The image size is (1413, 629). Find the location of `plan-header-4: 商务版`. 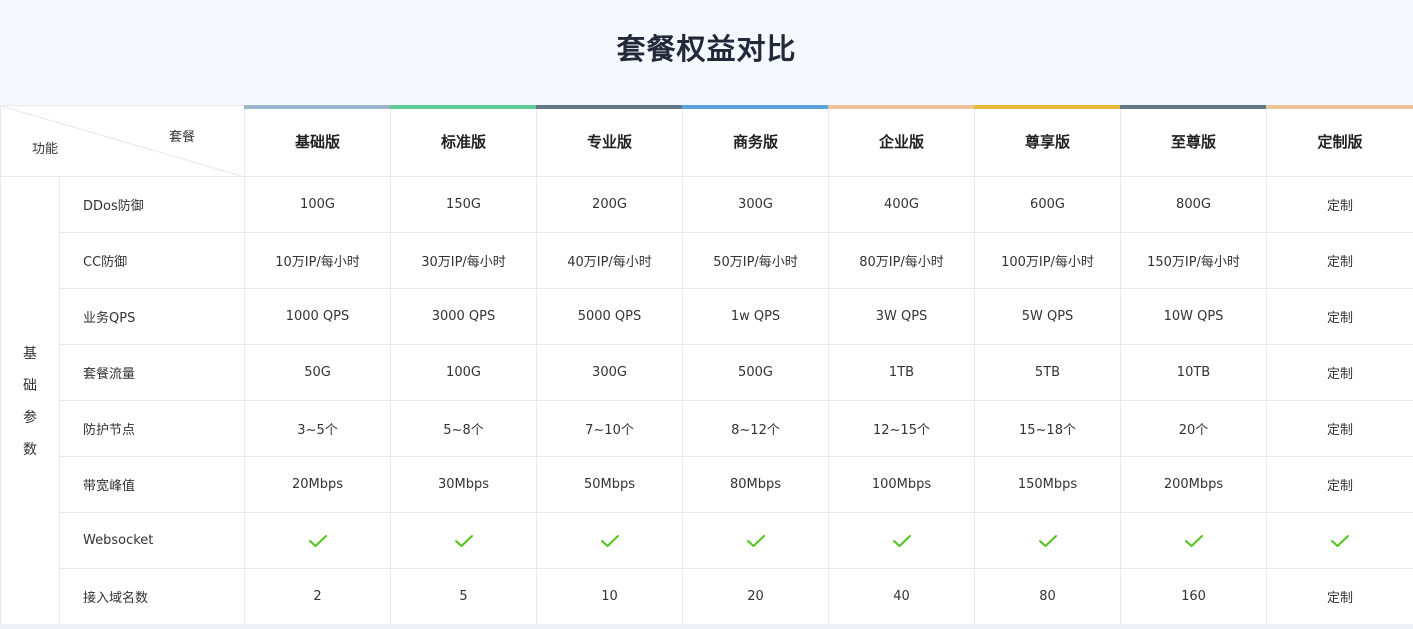

plan-header-4: 商务版 is located at coordinates (755, 141).